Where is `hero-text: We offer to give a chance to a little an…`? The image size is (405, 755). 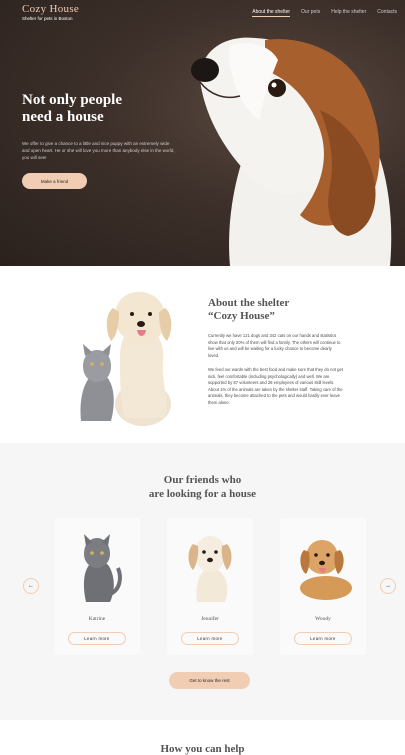
hero-text: We offer to give a chance to a little an… is located at coordinates (98, 150).